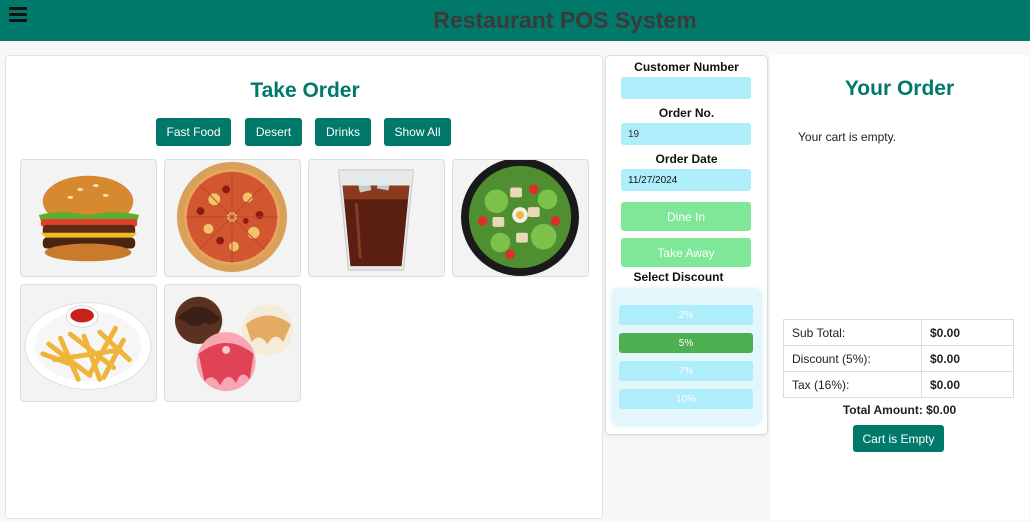 The width and height of the screenshot is (1030, 522). I want to click on tax-value: $0.00, so click(967, 384).